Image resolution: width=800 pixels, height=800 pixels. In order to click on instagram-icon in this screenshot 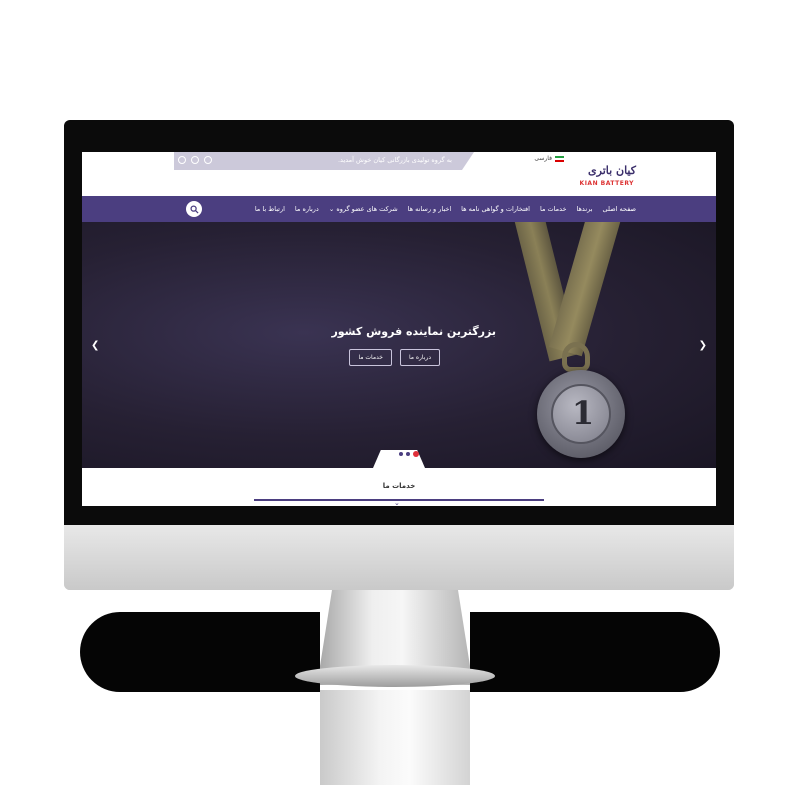, I will do `click(208, 160)`.